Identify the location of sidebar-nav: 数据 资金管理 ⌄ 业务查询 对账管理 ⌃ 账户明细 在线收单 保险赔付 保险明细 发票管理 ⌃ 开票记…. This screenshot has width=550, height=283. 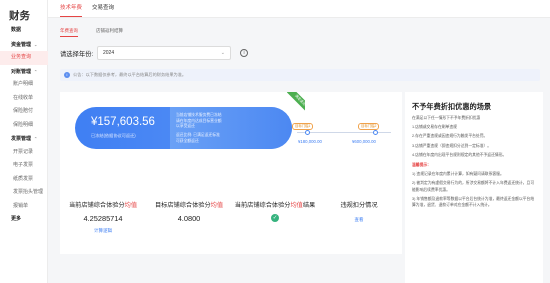
(24, 125).